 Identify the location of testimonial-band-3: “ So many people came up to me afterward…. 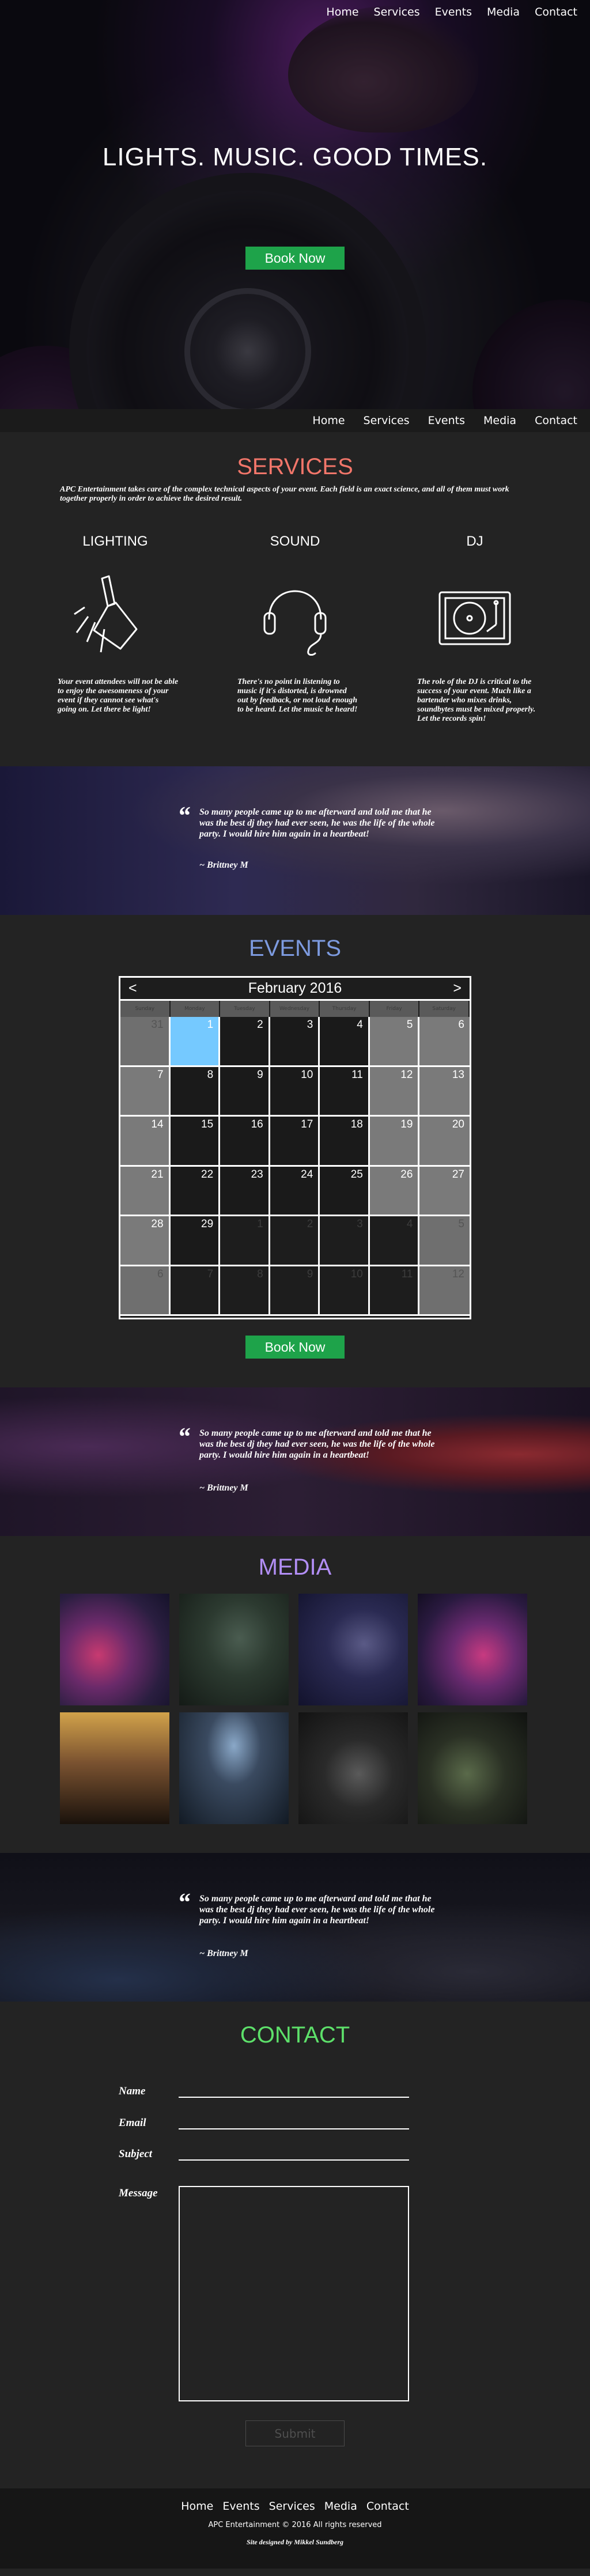
(295, 1927).